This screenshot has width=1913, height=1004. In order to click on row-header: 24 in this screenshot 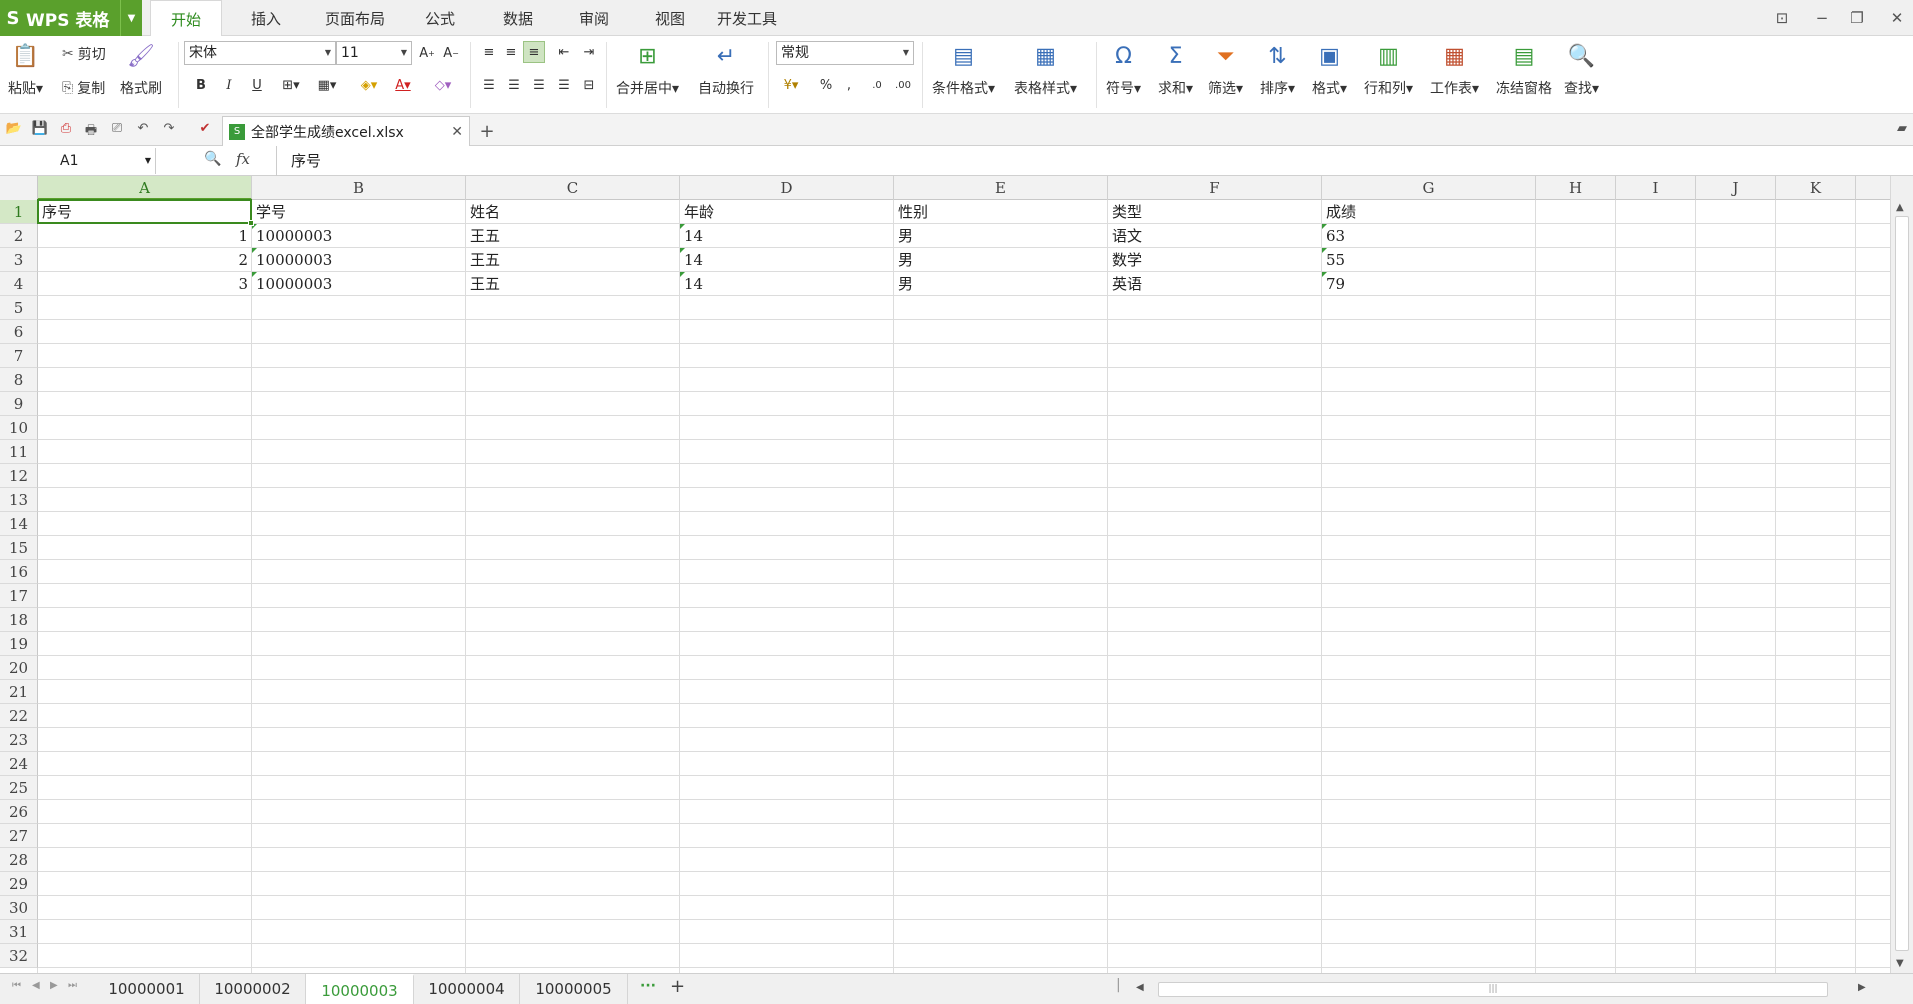, I will do `click(19, 764)`.